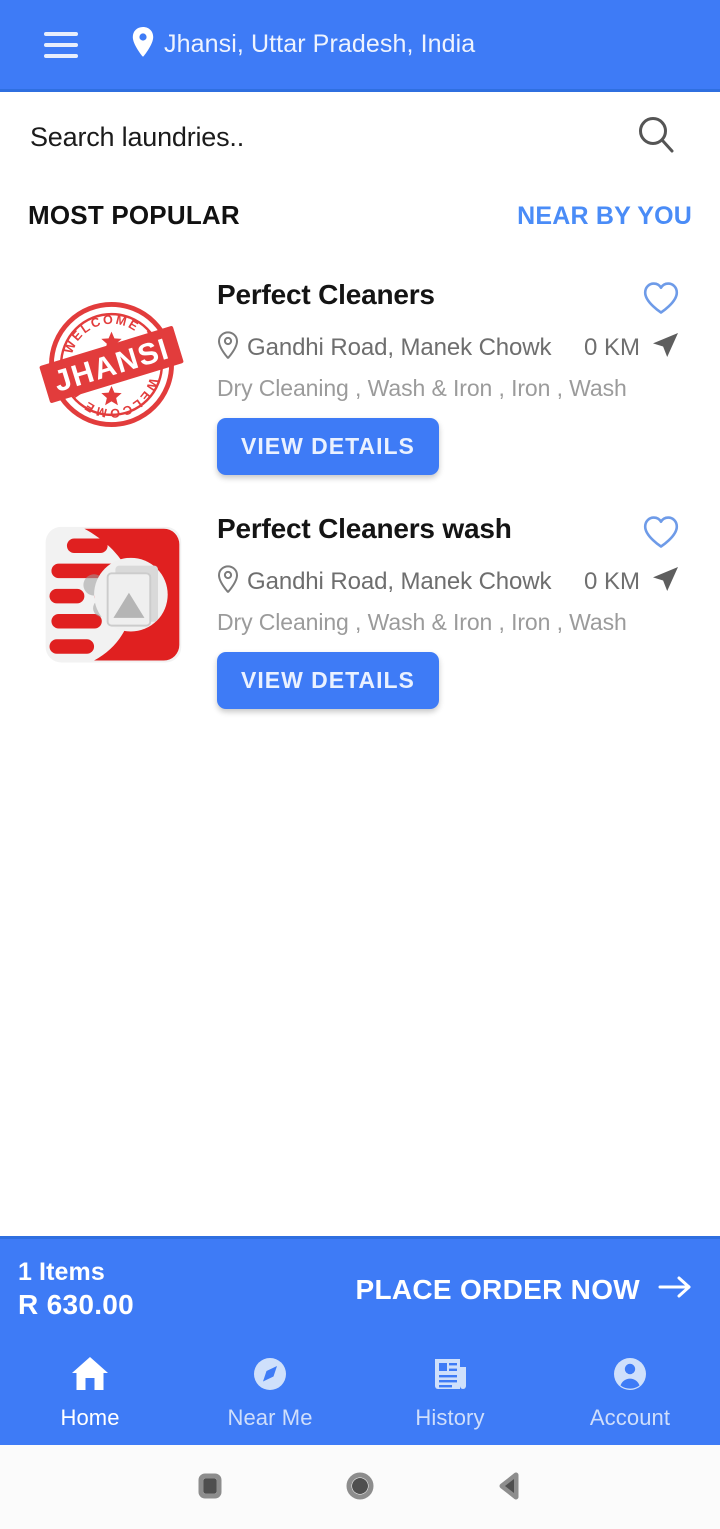 The image size is (720, 1529). I want to click on search-input, so click(332, 137).